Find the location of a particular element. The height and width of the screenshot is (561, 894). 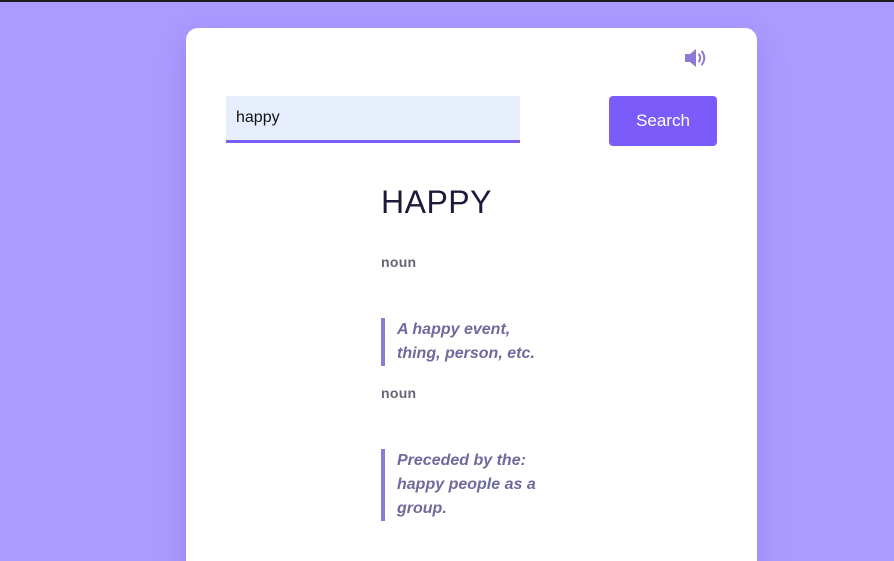

word-title: HAPPY is located at coordinates (436, 202).